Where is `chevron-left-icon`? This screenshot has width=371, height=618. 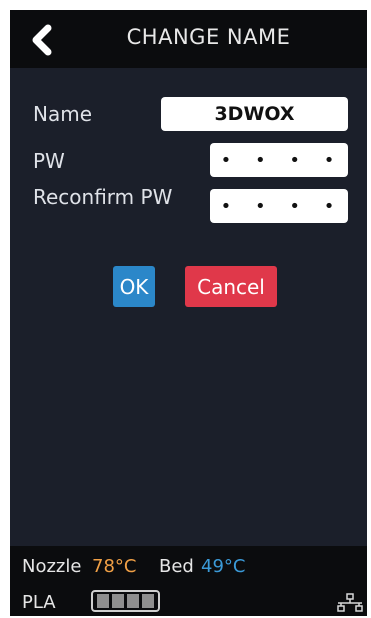
chevron-left-icon is located at coordinates (42, 40).